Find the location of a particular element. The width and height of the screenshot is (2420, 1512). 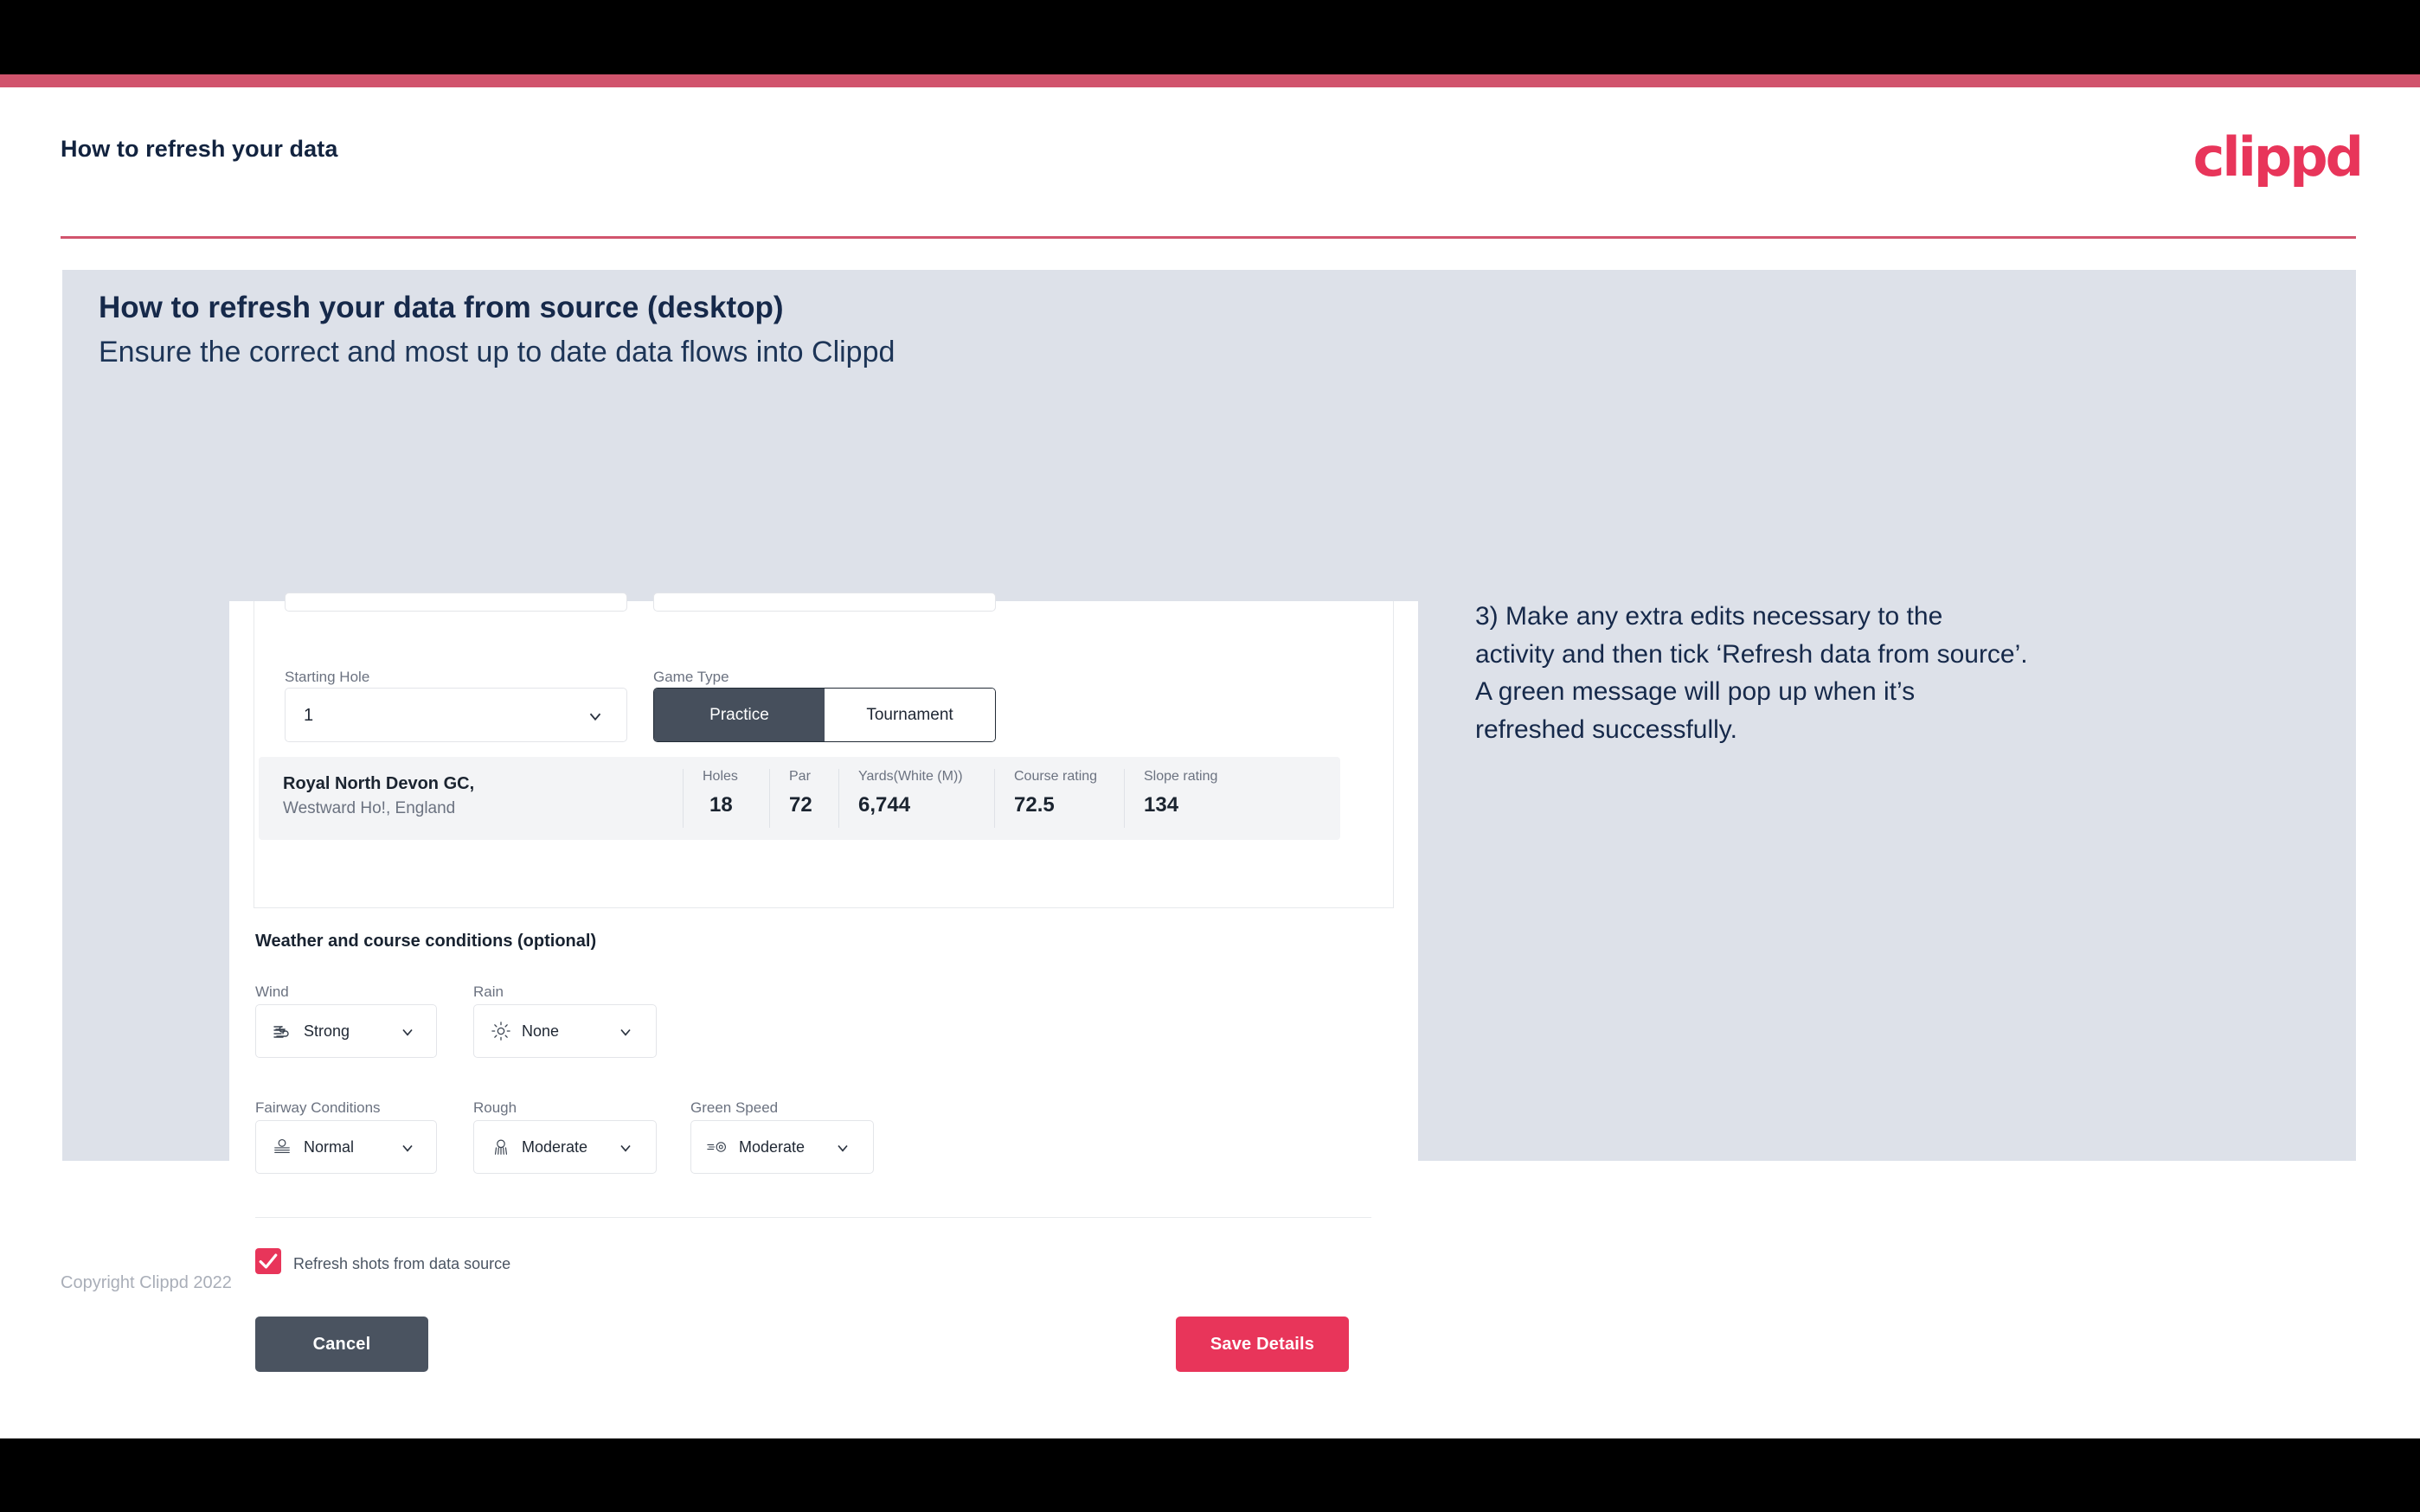

clippd-logo: clippd is located at coordinates (2278, 157).